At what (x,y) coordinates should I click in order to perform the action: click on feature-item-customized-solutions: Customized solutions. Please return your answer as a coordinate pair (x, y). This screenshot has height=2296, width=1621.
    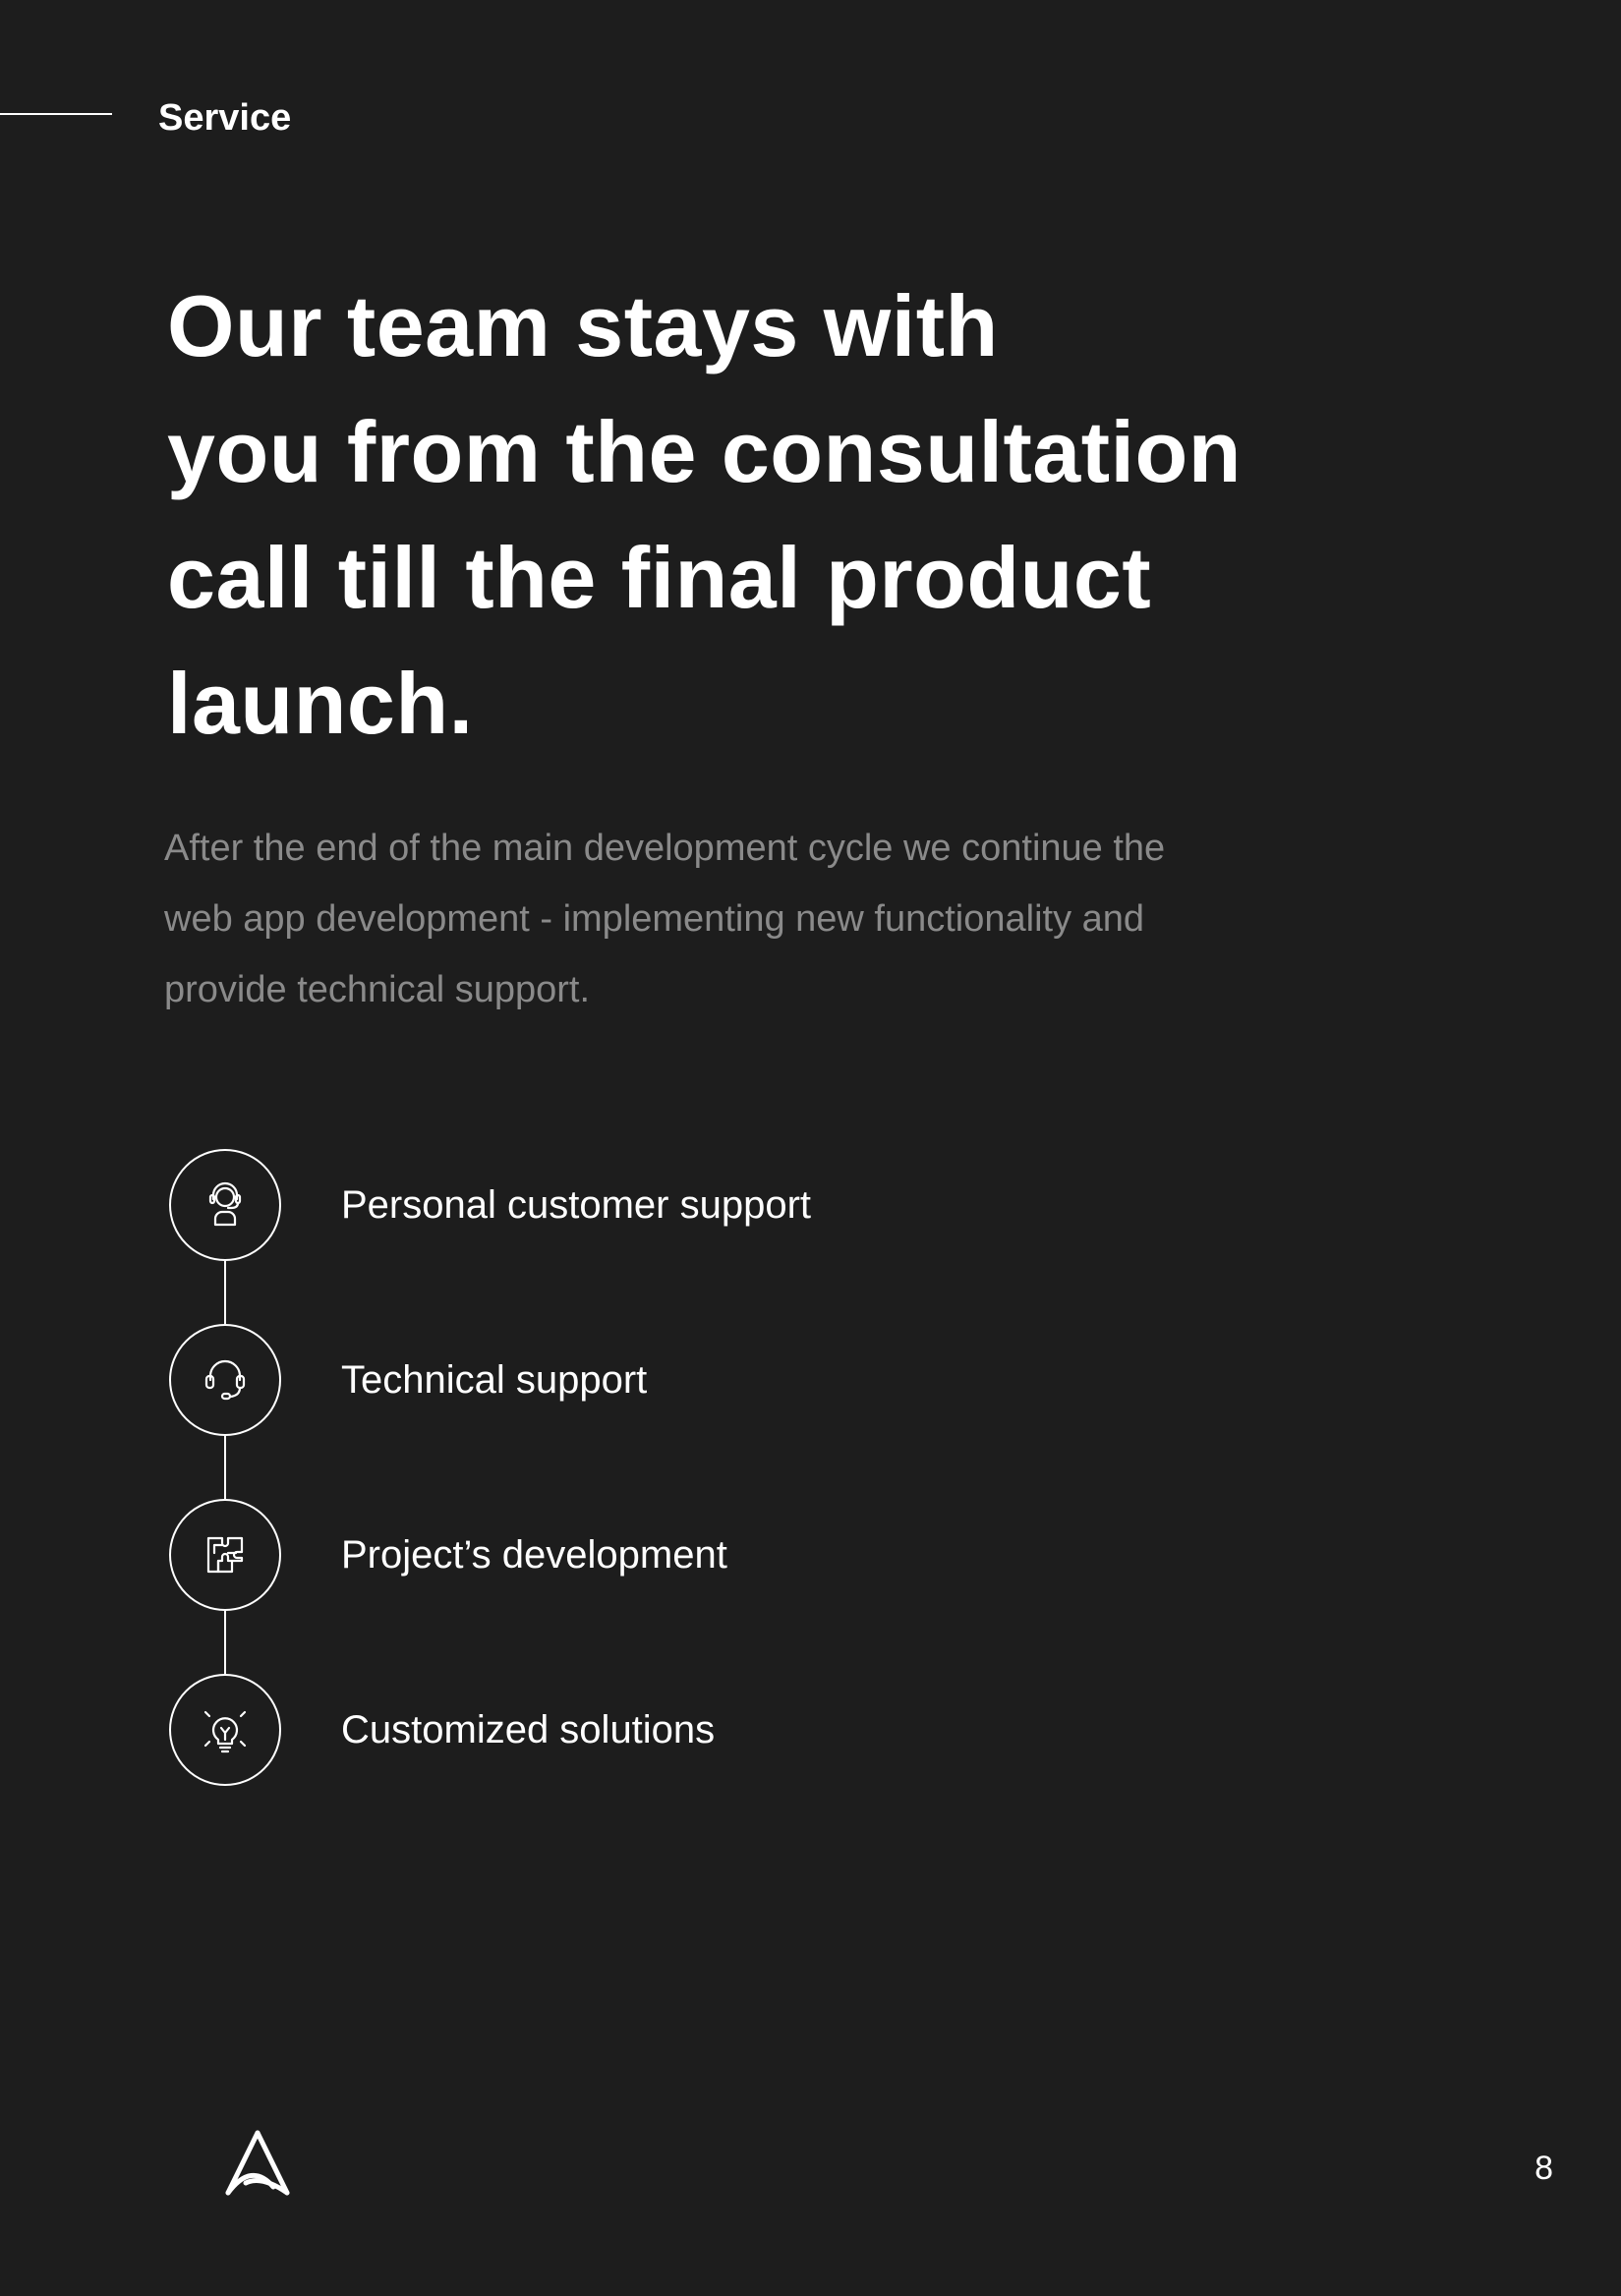
    Looking at the image, I should click on (661, 1730).